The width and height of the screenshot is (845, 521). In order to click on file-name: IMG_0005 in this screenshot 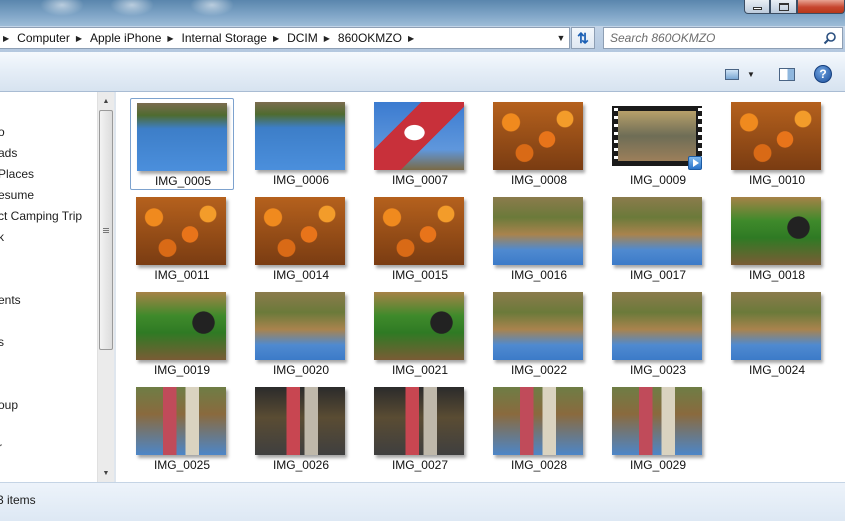, I will do `click(183, 181)`.